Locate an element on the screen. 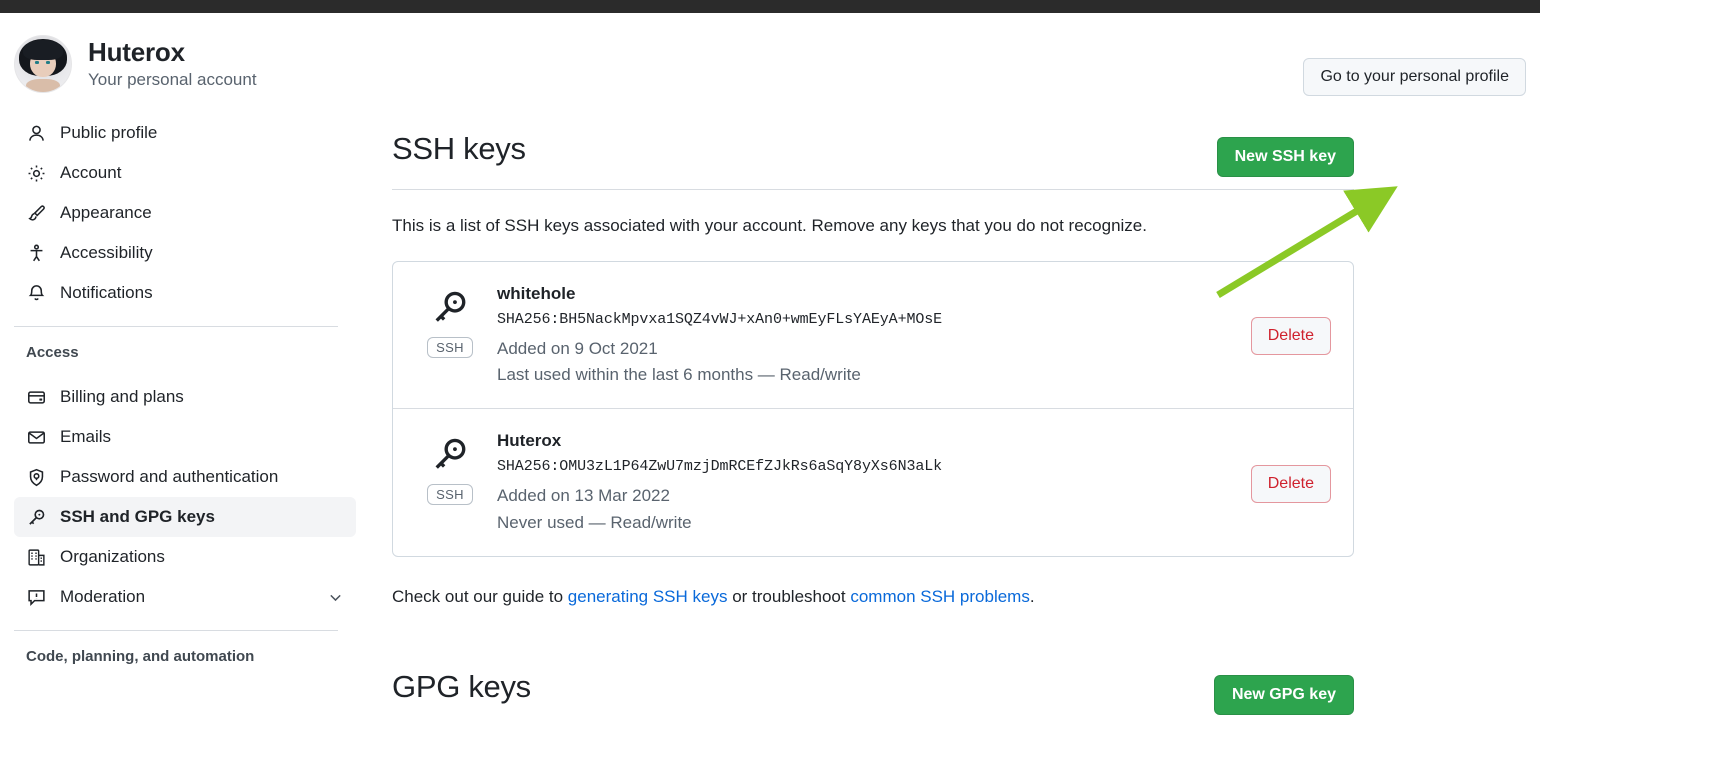  sidebar-item-password-and-authentication: Password and authentication is located at coordinates (185, 477).